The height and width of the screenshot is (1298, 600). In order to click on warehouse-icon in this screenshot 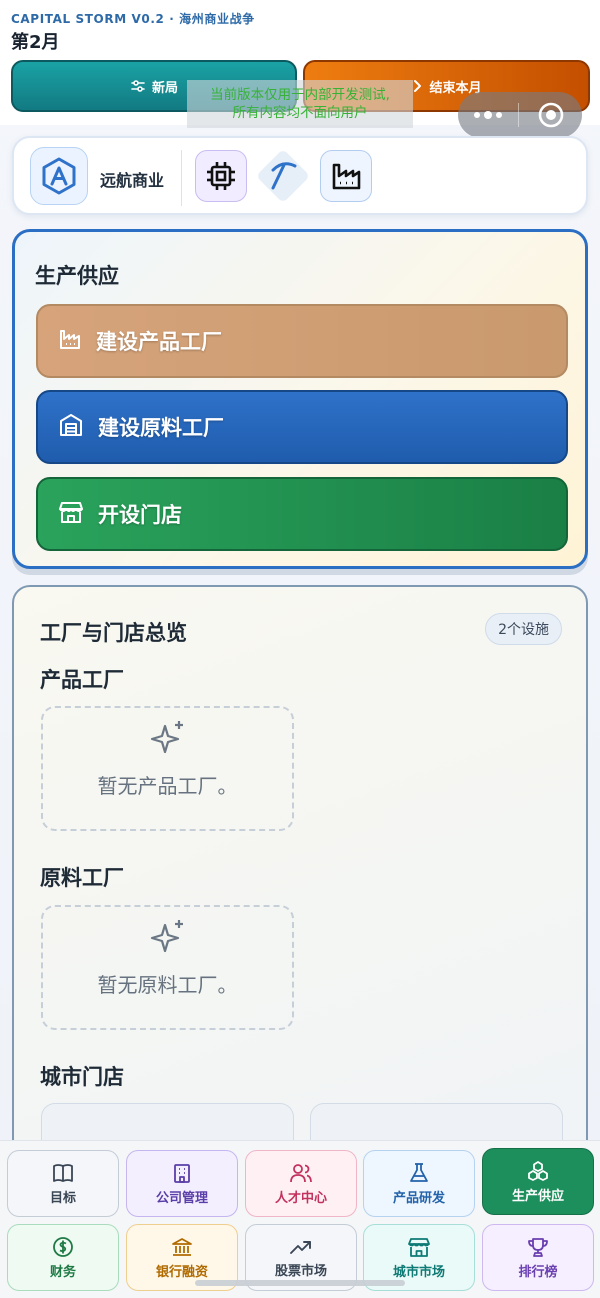, I will do `click(71, 427)`.